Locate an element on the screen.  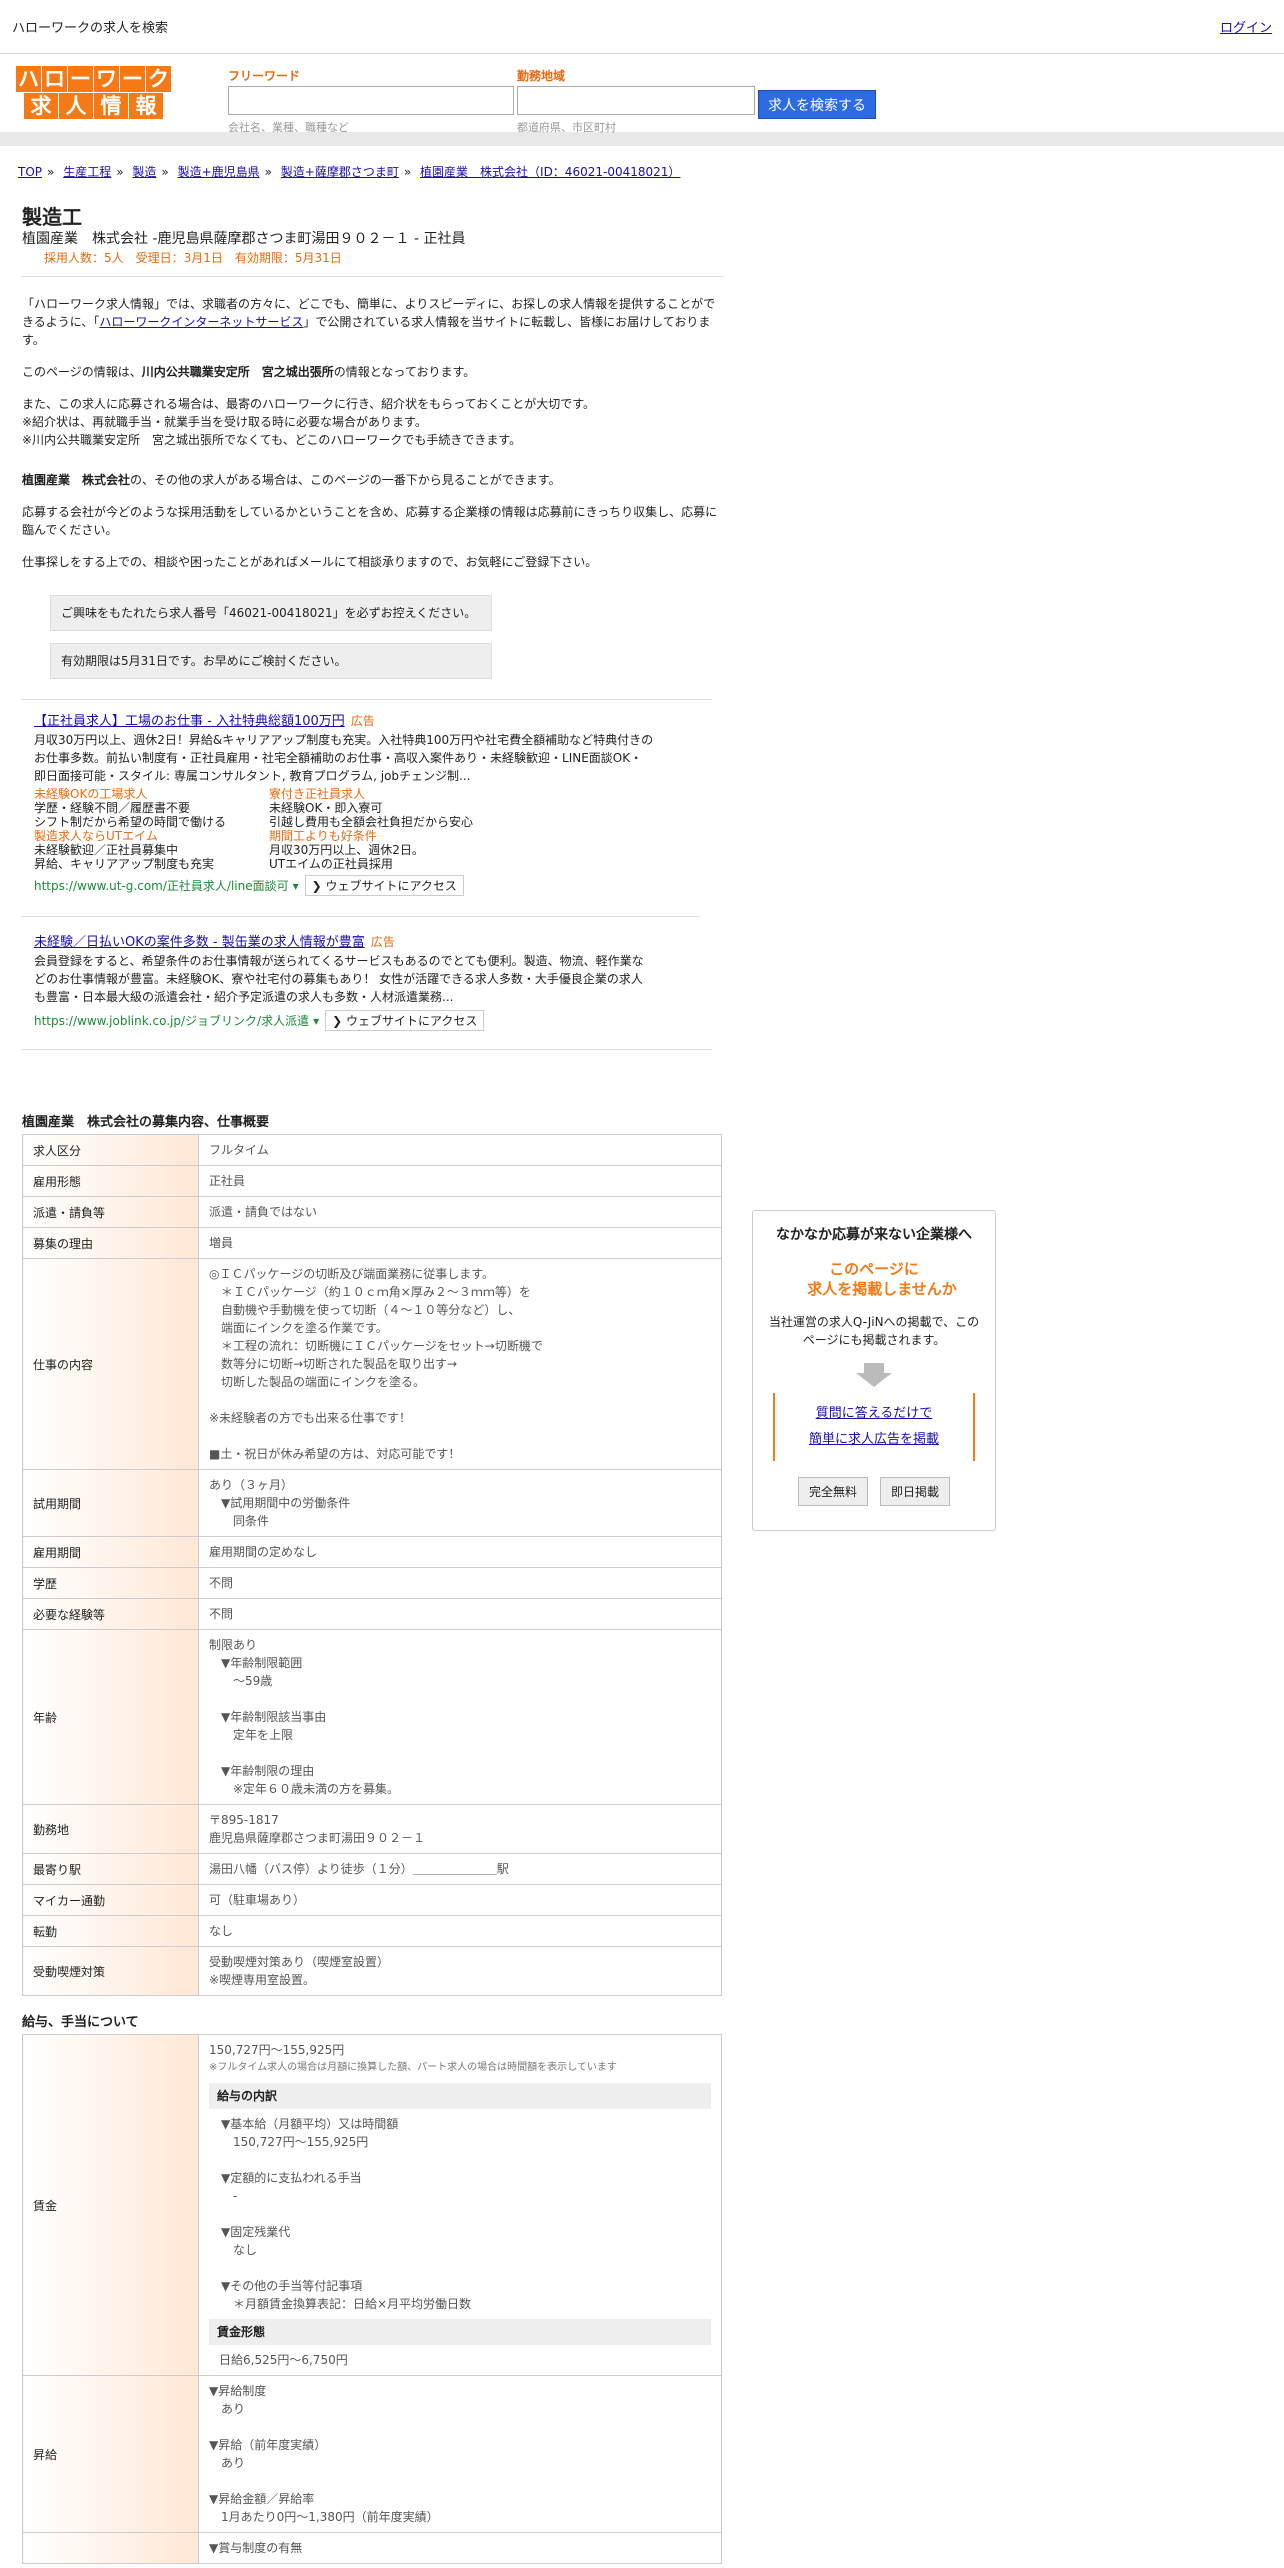
ad-sitelink-desc: 月収30万円以上、週休2日。 UTエイムの正社員採用 is located at coordinates (346, 857).